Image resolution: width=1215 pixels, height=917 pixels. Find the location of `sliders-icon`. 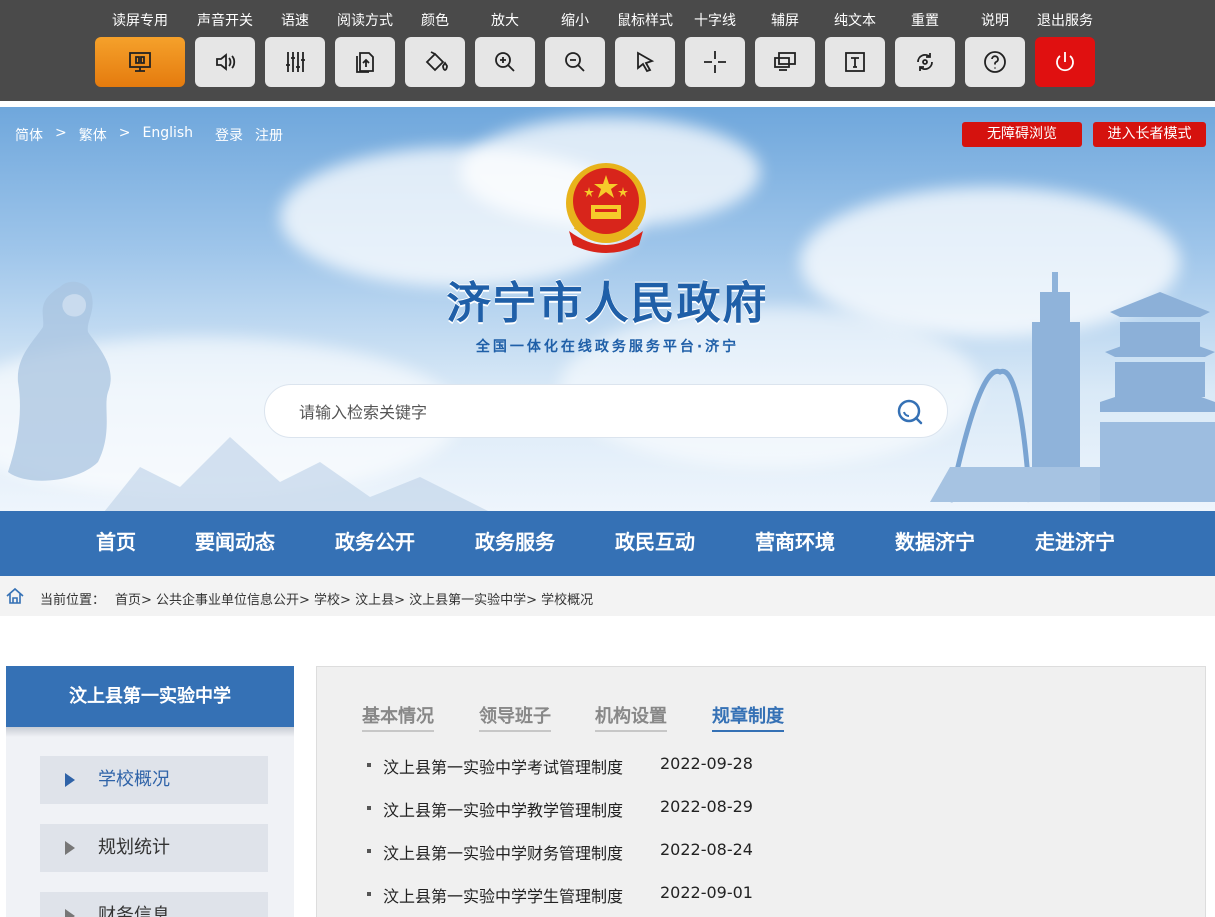

sliders-icon is located at coordinates (295, 62).